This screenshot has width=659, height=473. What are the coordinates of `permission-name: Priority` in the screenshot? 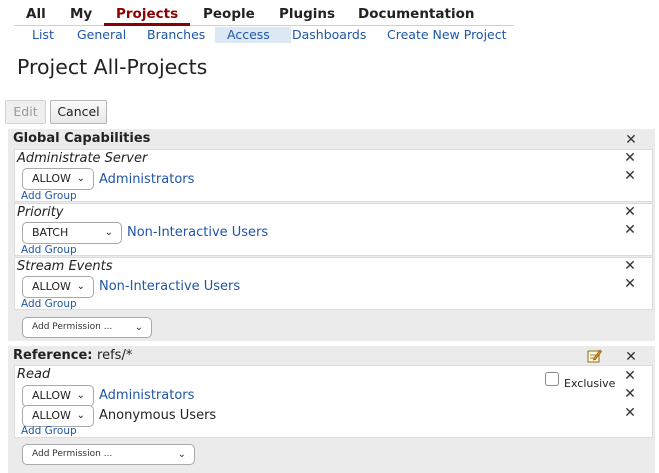 It's located at (40, 212).